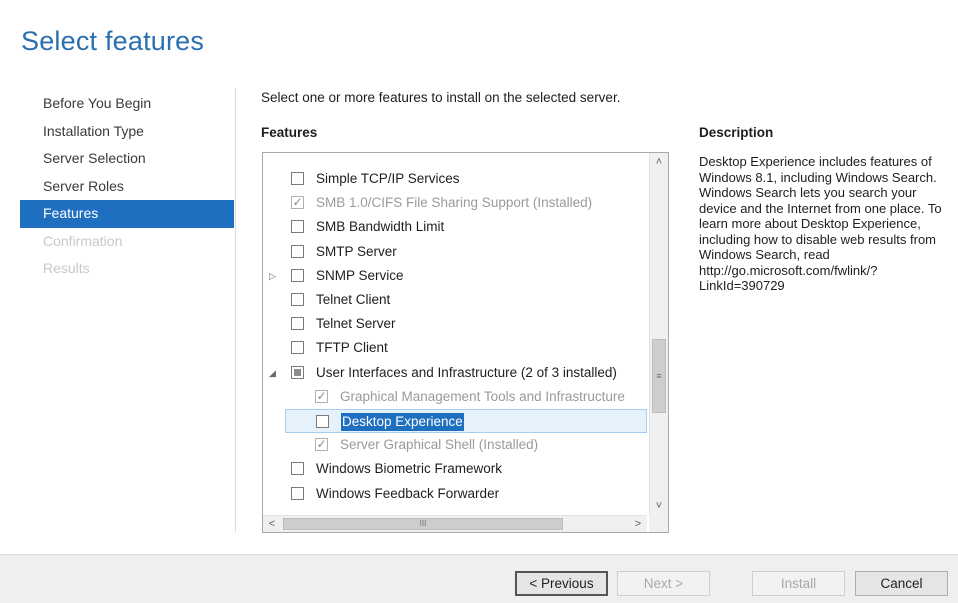 This screenshot has height=603, width=958. I want to click on feature-label: Telnet Client, so click(353, 299).